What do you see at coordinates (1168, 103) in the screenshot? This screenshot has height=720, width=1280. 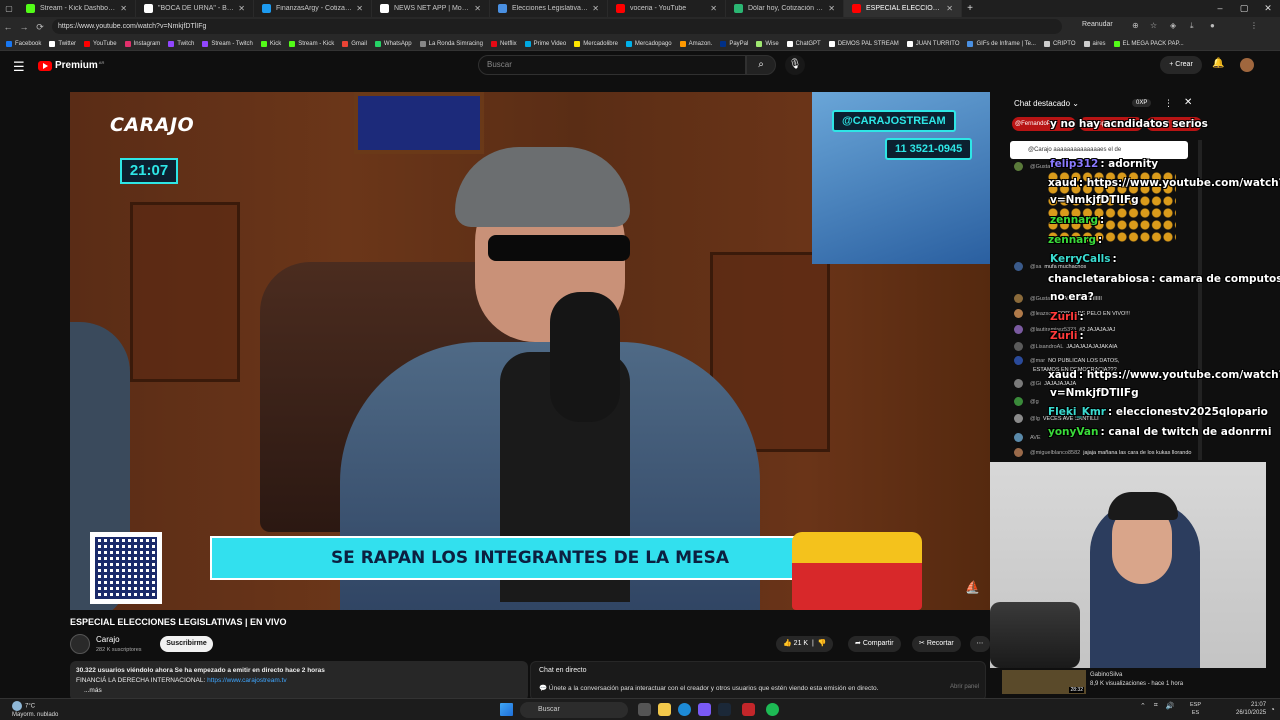 I see `chat-menu-icon: ⋮` at bounding box center [1168, 103].